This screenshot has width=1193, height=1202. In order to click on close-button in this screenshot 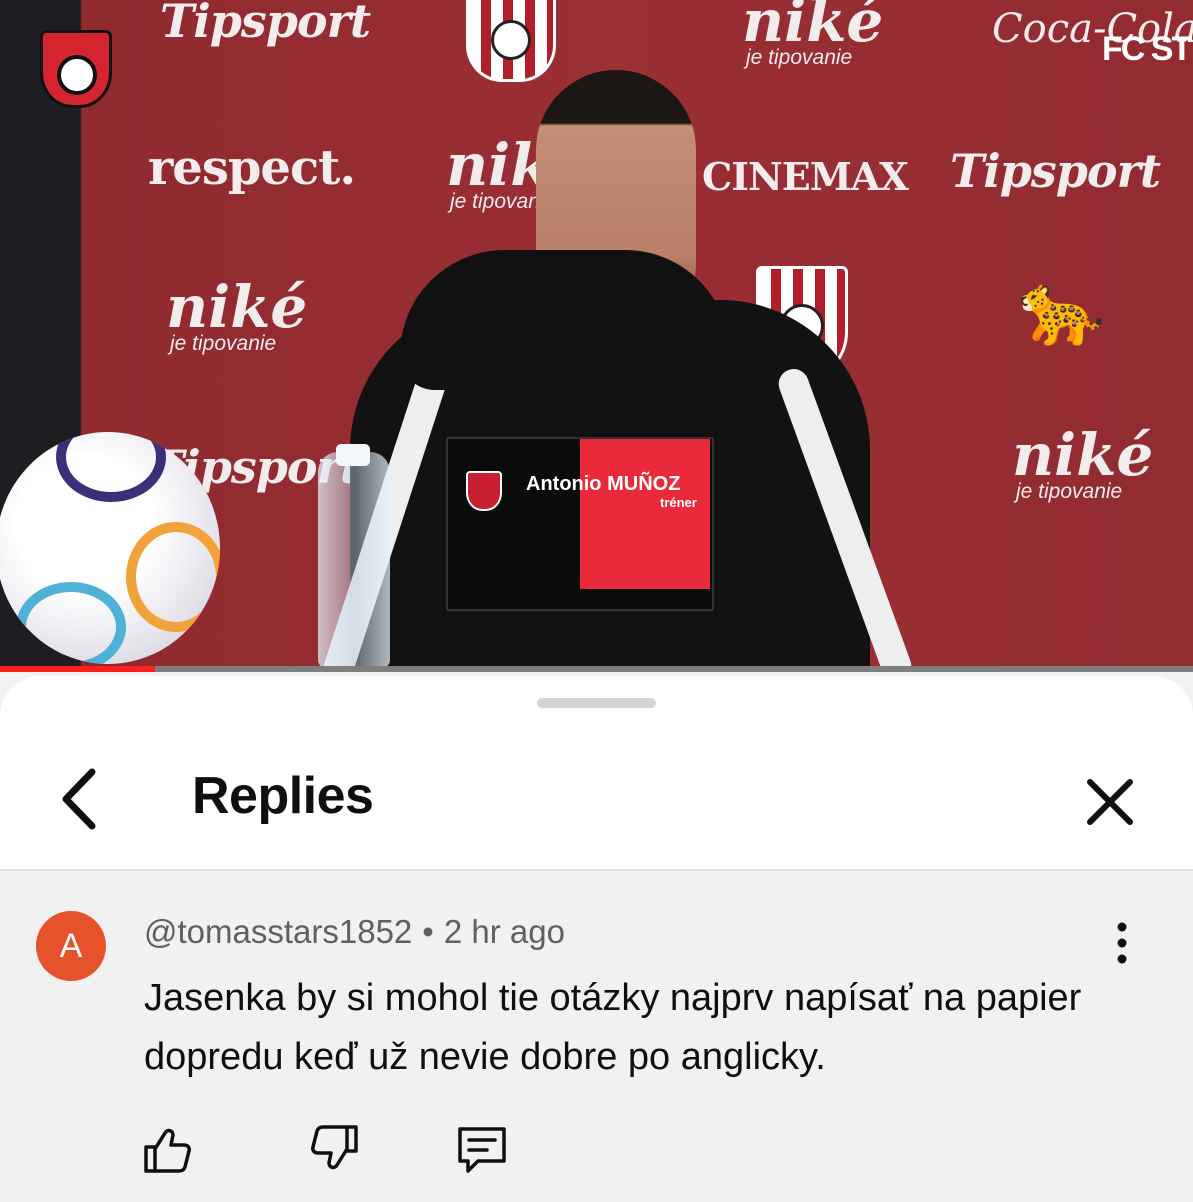, I will do `click(1110, 802)`.